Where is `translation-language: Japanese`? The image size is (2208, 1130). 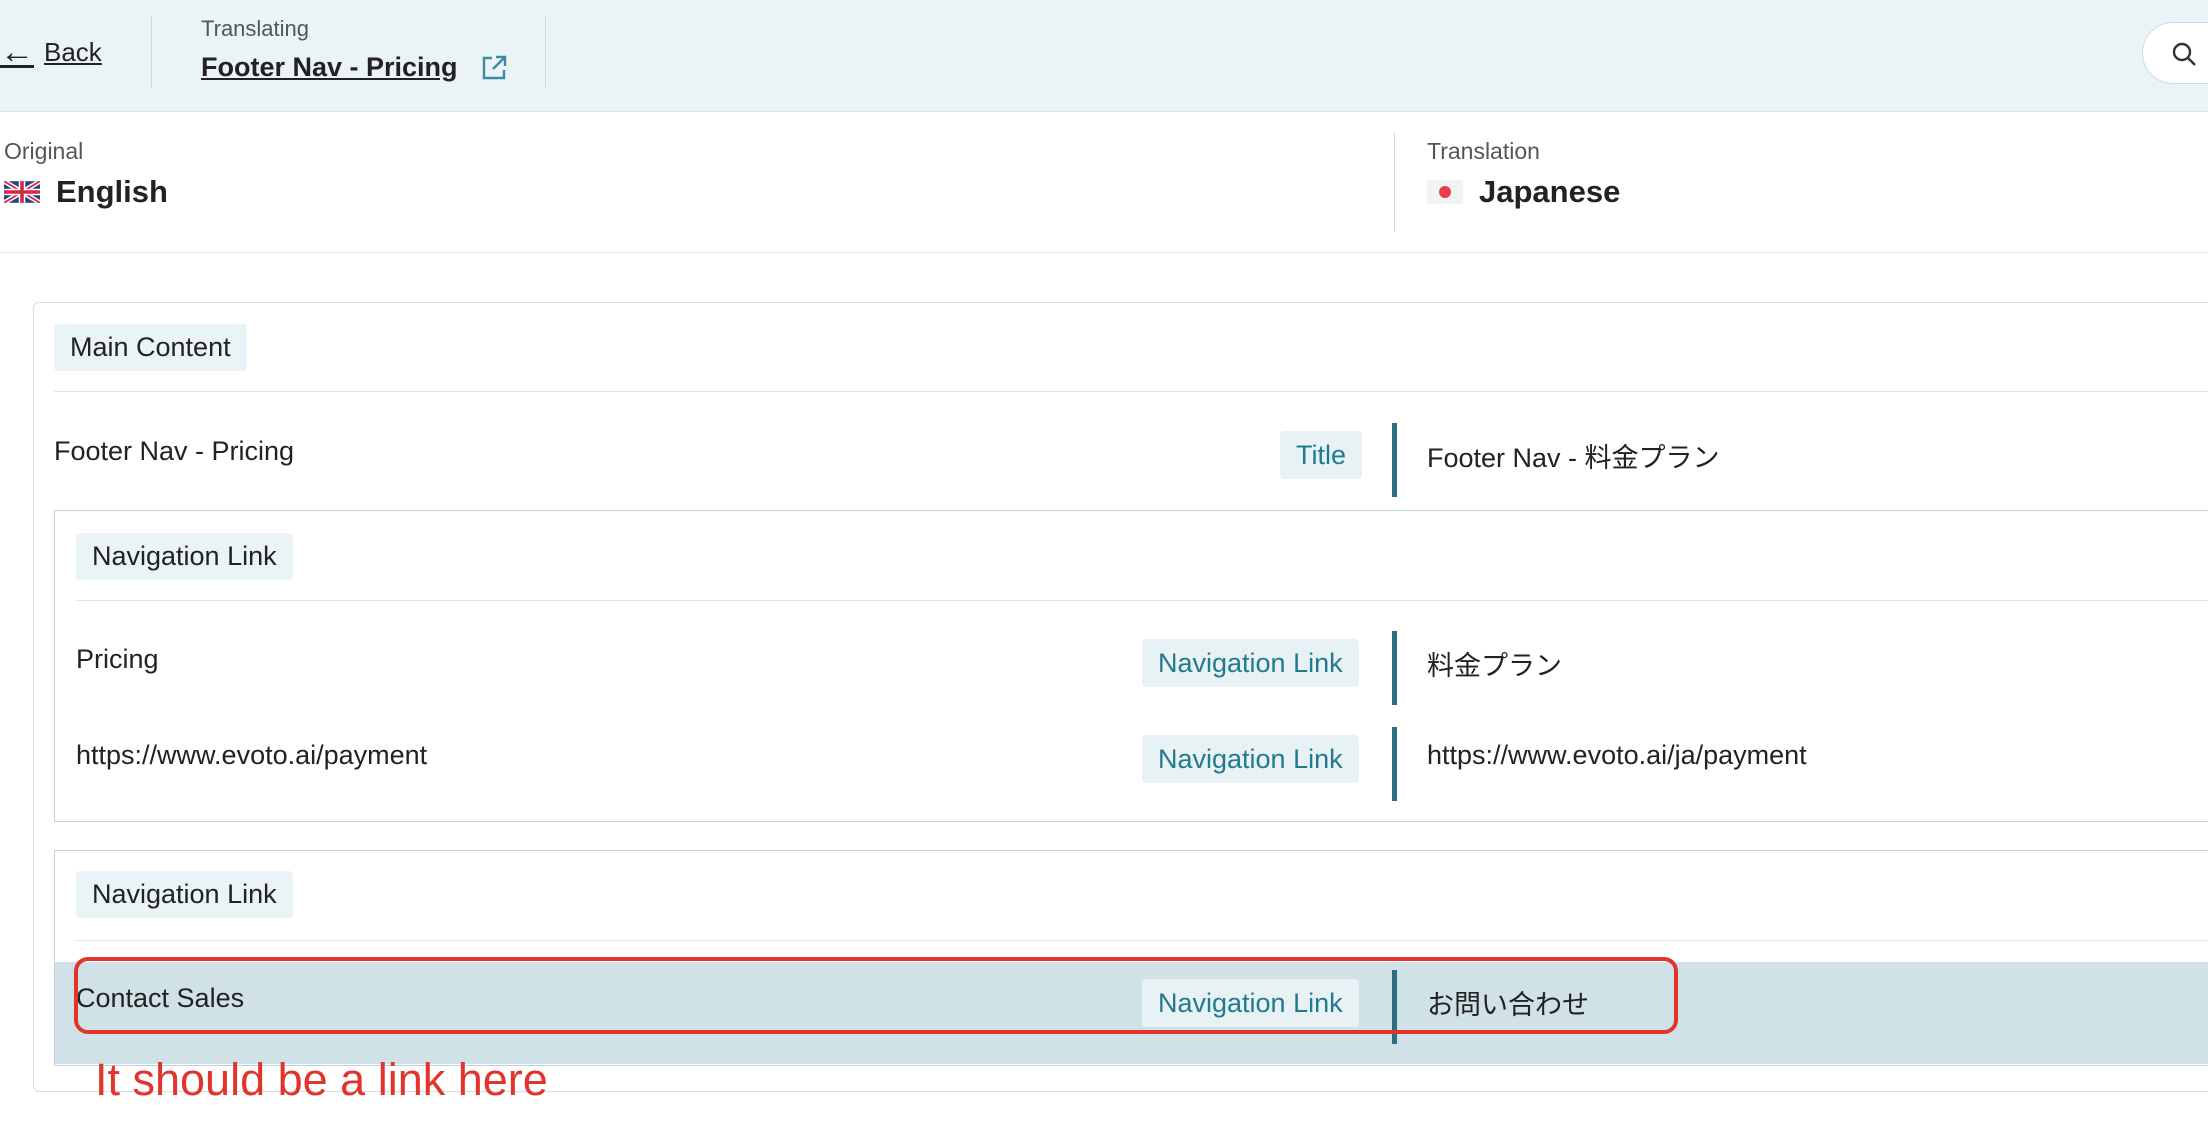 translation-language: Japanese is located at coordinates (1523, 192).